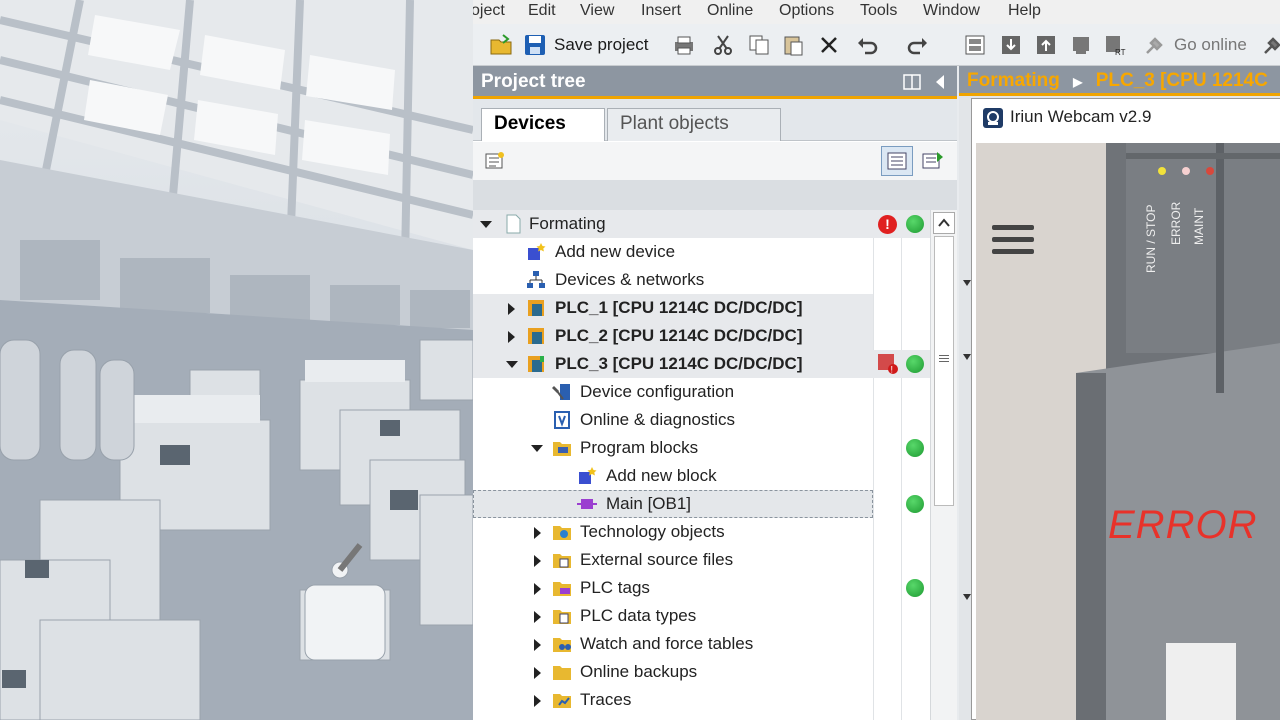 The width and height of the screenshot is (1280, 720). Describe the element at coordinates (661, 11) in the screenshot. I see `menu-insert: Insert` at that location.